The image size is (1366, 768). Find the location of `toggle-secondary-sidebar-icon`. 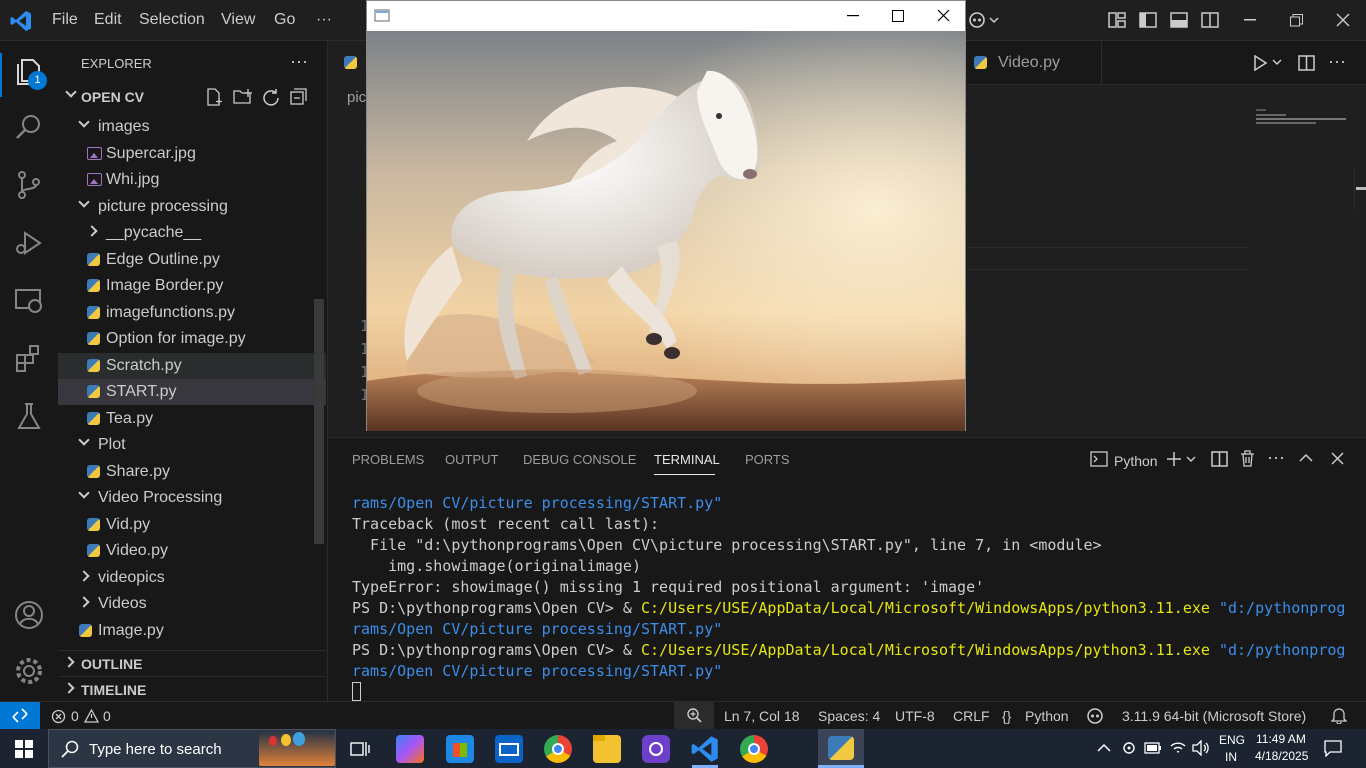

toggle-secondary-sidebar-icon is located at coordinates (1210, 20).